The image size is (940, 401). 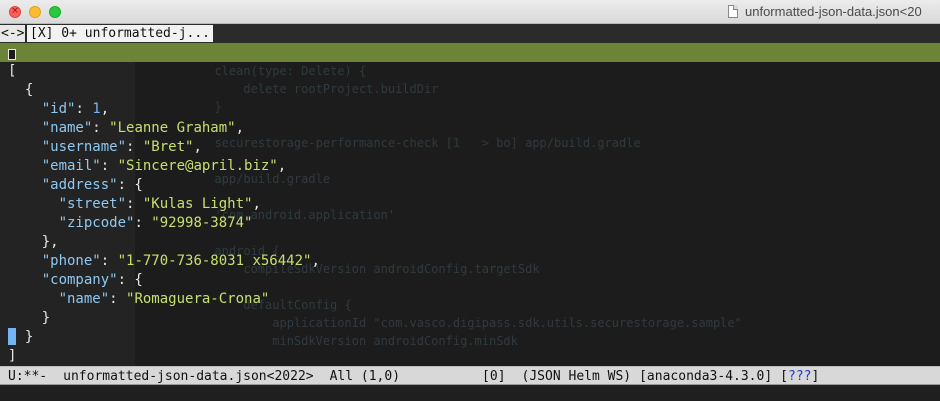 I want to click on header-line, so click(x=470, y=52).